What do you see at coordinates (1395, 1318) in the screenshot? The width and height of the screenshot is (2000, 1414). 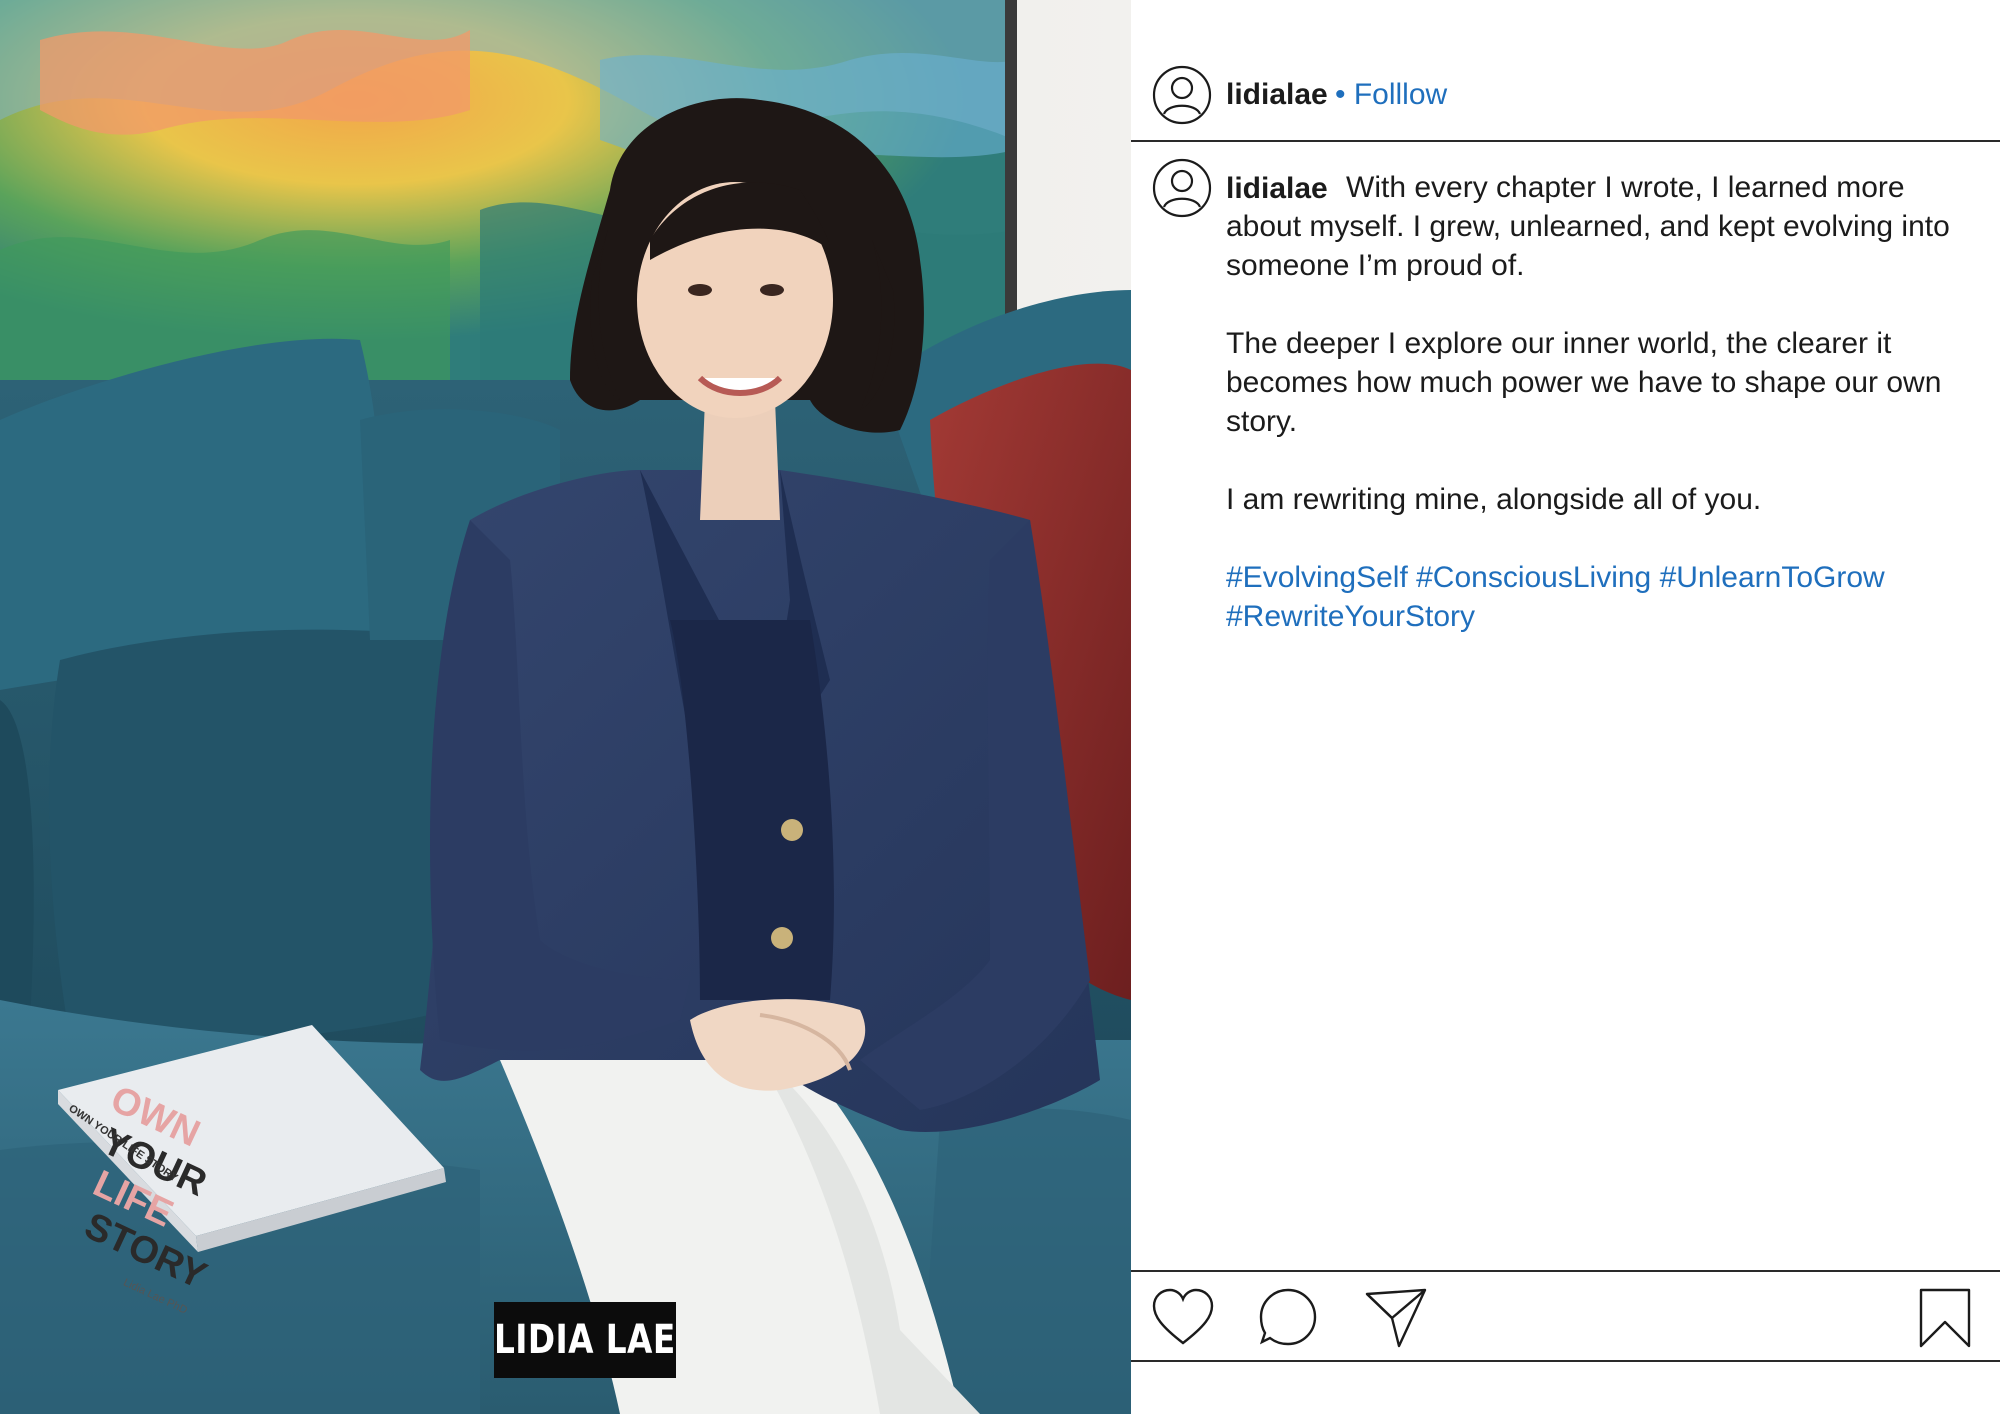 I see `paper-plane-icon` at bounding box center [1395, 1318].